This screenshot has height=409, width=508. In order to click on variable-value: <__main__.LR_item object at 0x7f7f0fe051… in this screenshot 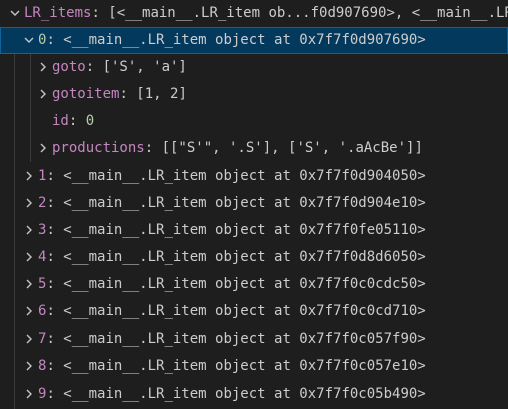, I will do `click(244, 230)`.